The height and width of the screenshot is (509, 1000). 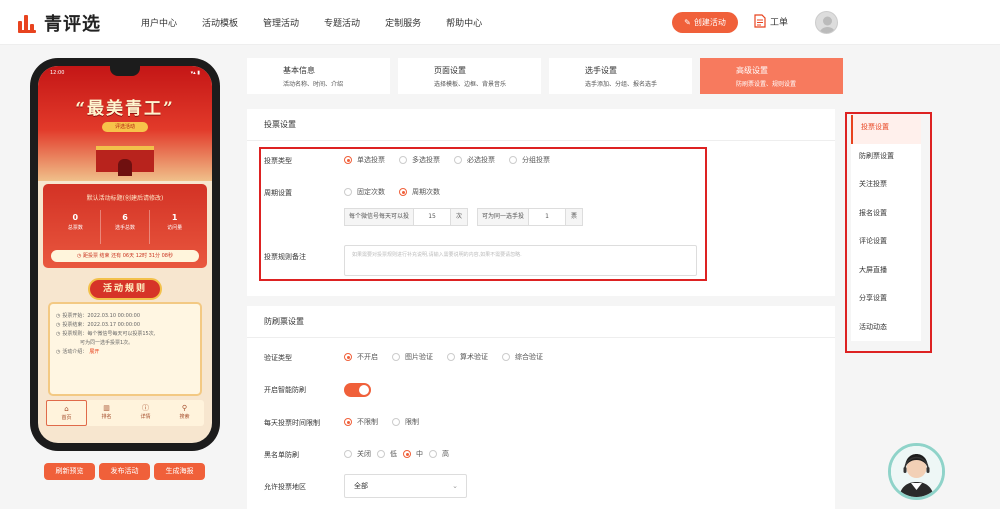 I want to click on ticket-link: 工单, so click(x=771, y=21).